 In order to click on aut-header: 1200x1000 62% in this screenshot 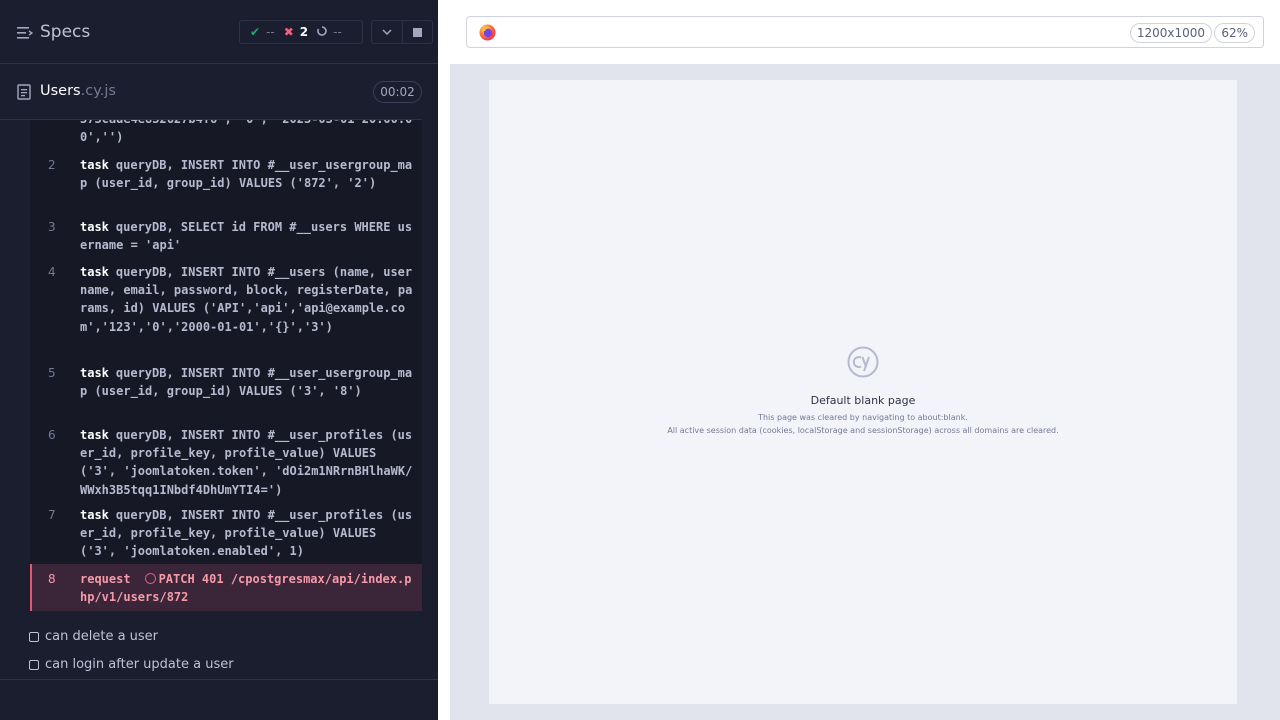, I will do `click(865, 32)`.